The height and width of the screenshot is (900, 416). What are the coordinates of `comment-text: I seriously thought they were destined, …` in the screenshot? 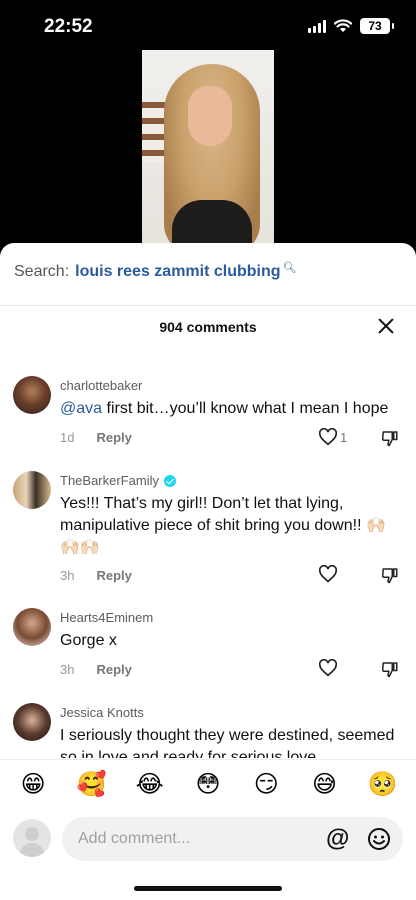 It's located at (227, 742).